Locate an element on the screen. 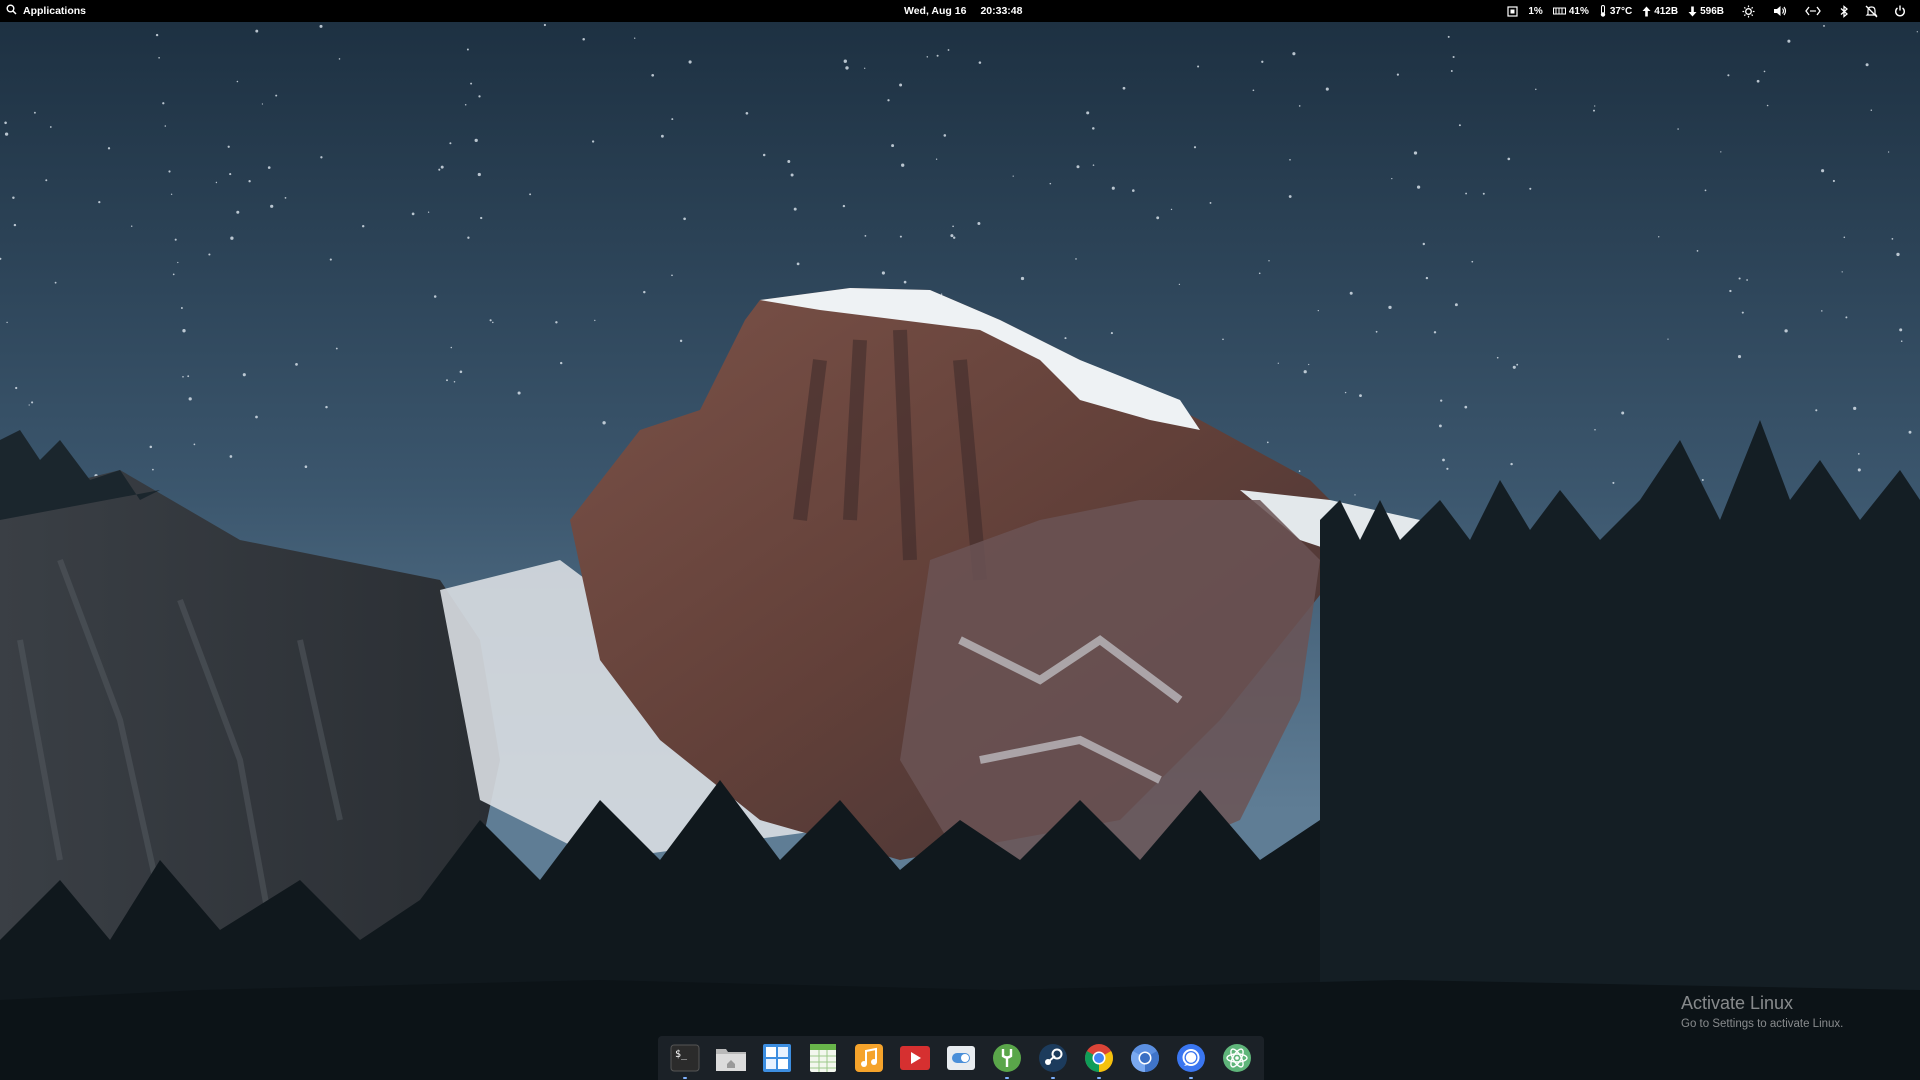 The height and width of the screenshot is (1080, 1920). session-indicator is located at coordinates (1900, 11).